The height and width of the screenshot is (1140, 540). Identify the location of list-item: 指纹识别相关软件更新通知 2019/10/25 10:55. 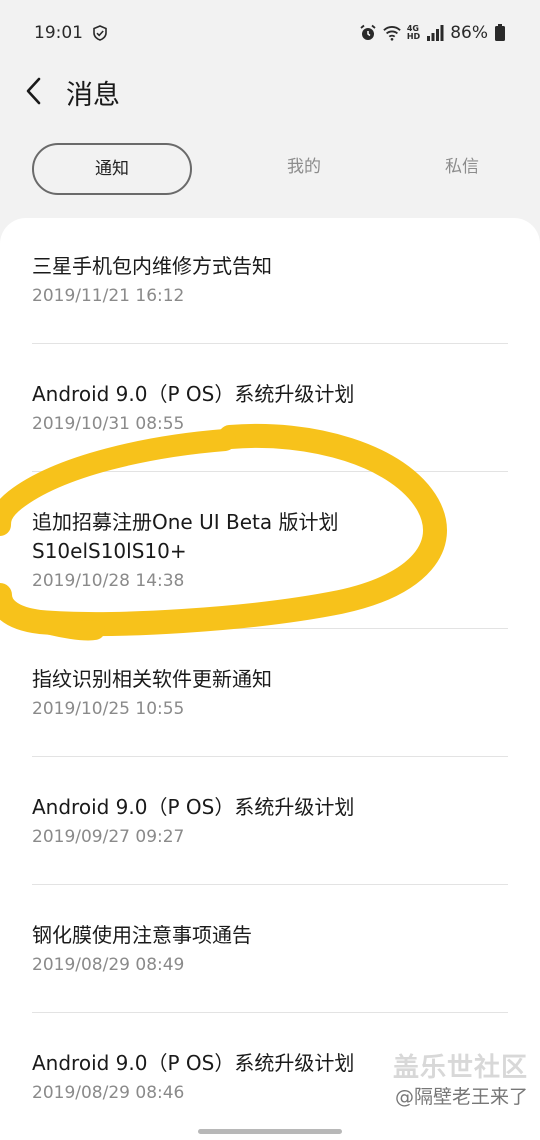
(270, 693).